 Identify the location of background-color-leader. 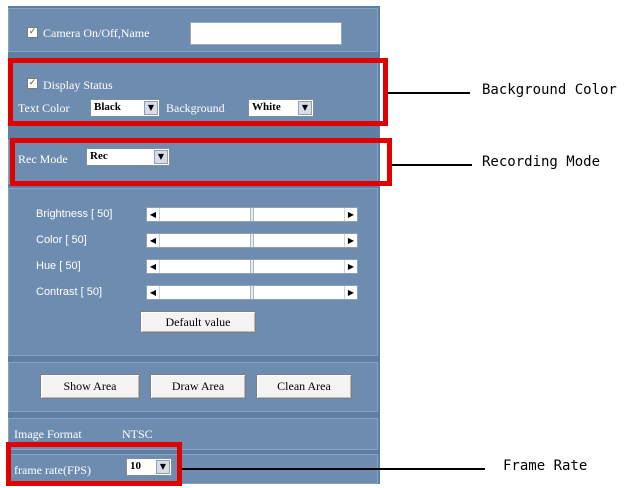
(429, 93).